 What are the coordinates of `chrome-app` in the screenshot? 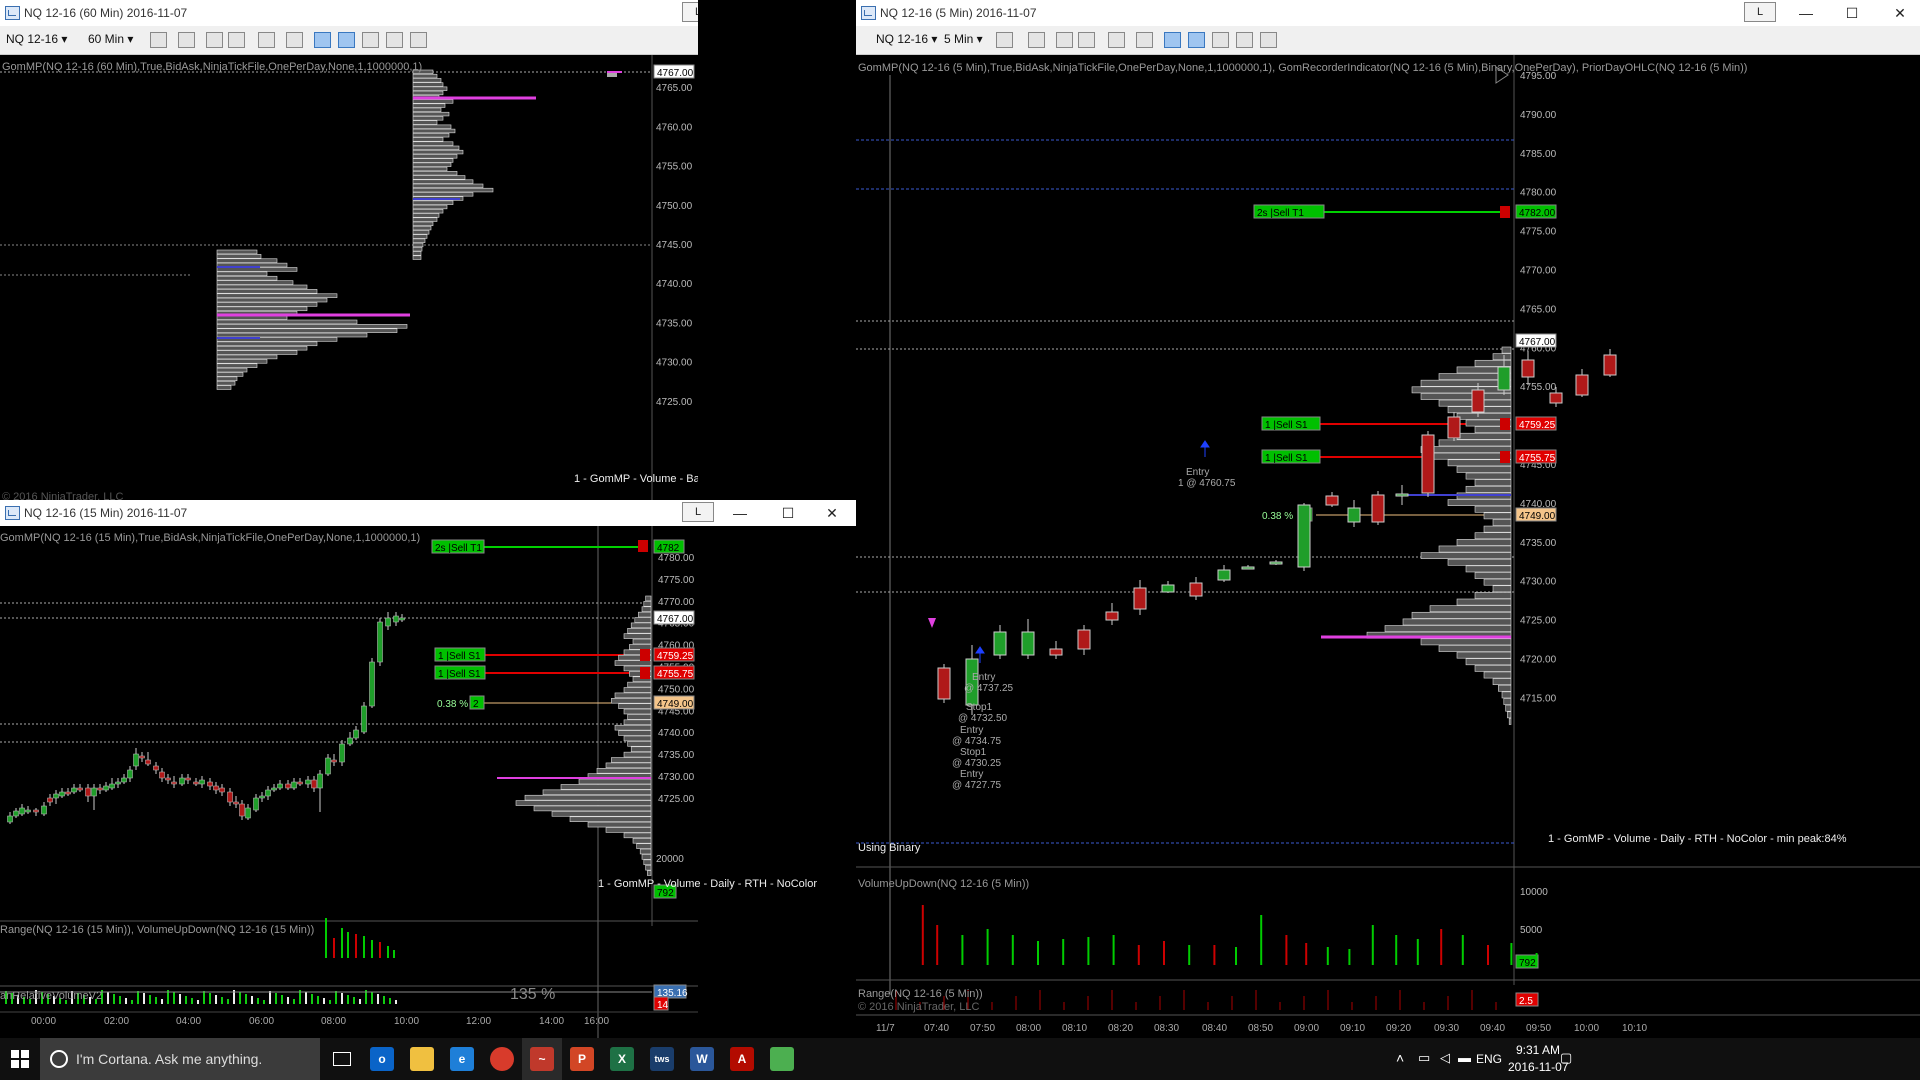 It's located at (502, 1059).